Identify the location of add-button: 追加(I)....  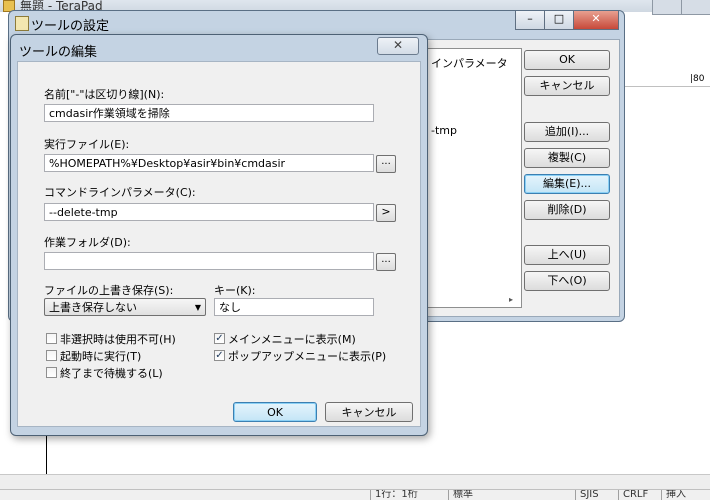
(567, 132).